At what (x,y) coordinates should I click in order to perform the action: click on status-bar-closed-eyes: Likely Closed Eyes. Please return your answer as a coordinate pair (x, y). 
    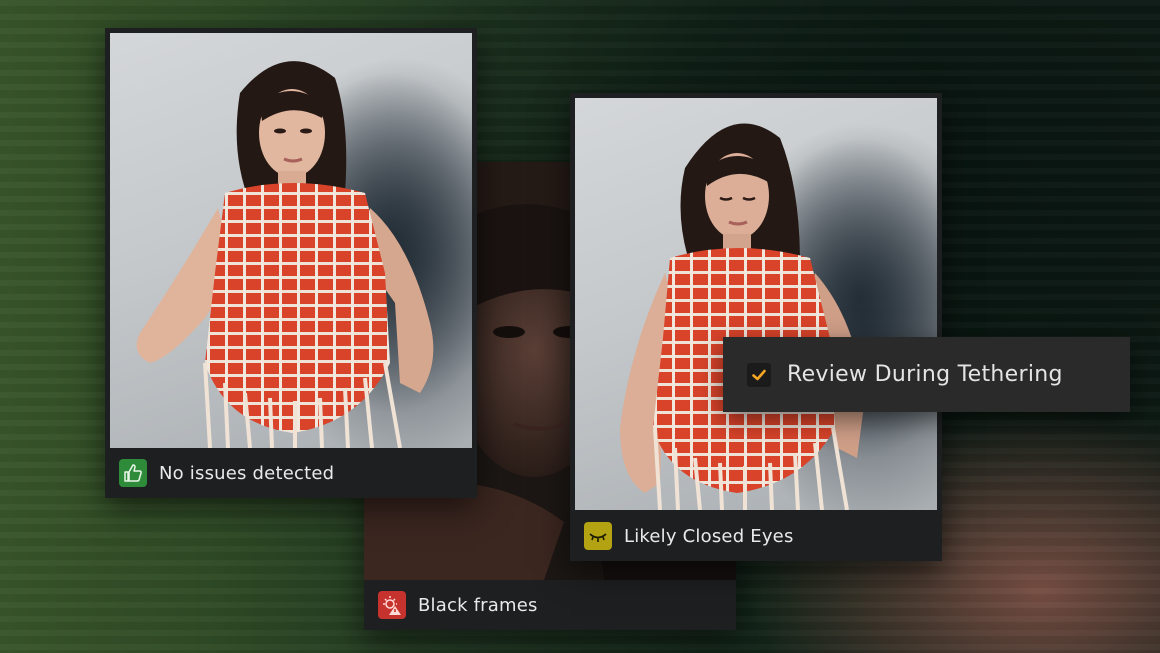
    Looking at the image, I should click on (756, 536).